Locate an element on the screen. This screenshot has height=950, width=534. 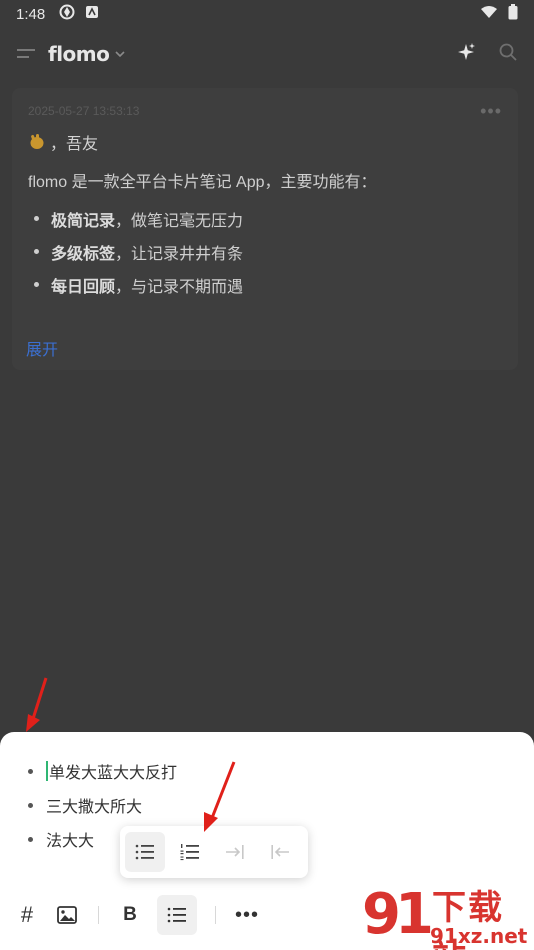
waving-hand-icon is located at coordinates (37, 142).